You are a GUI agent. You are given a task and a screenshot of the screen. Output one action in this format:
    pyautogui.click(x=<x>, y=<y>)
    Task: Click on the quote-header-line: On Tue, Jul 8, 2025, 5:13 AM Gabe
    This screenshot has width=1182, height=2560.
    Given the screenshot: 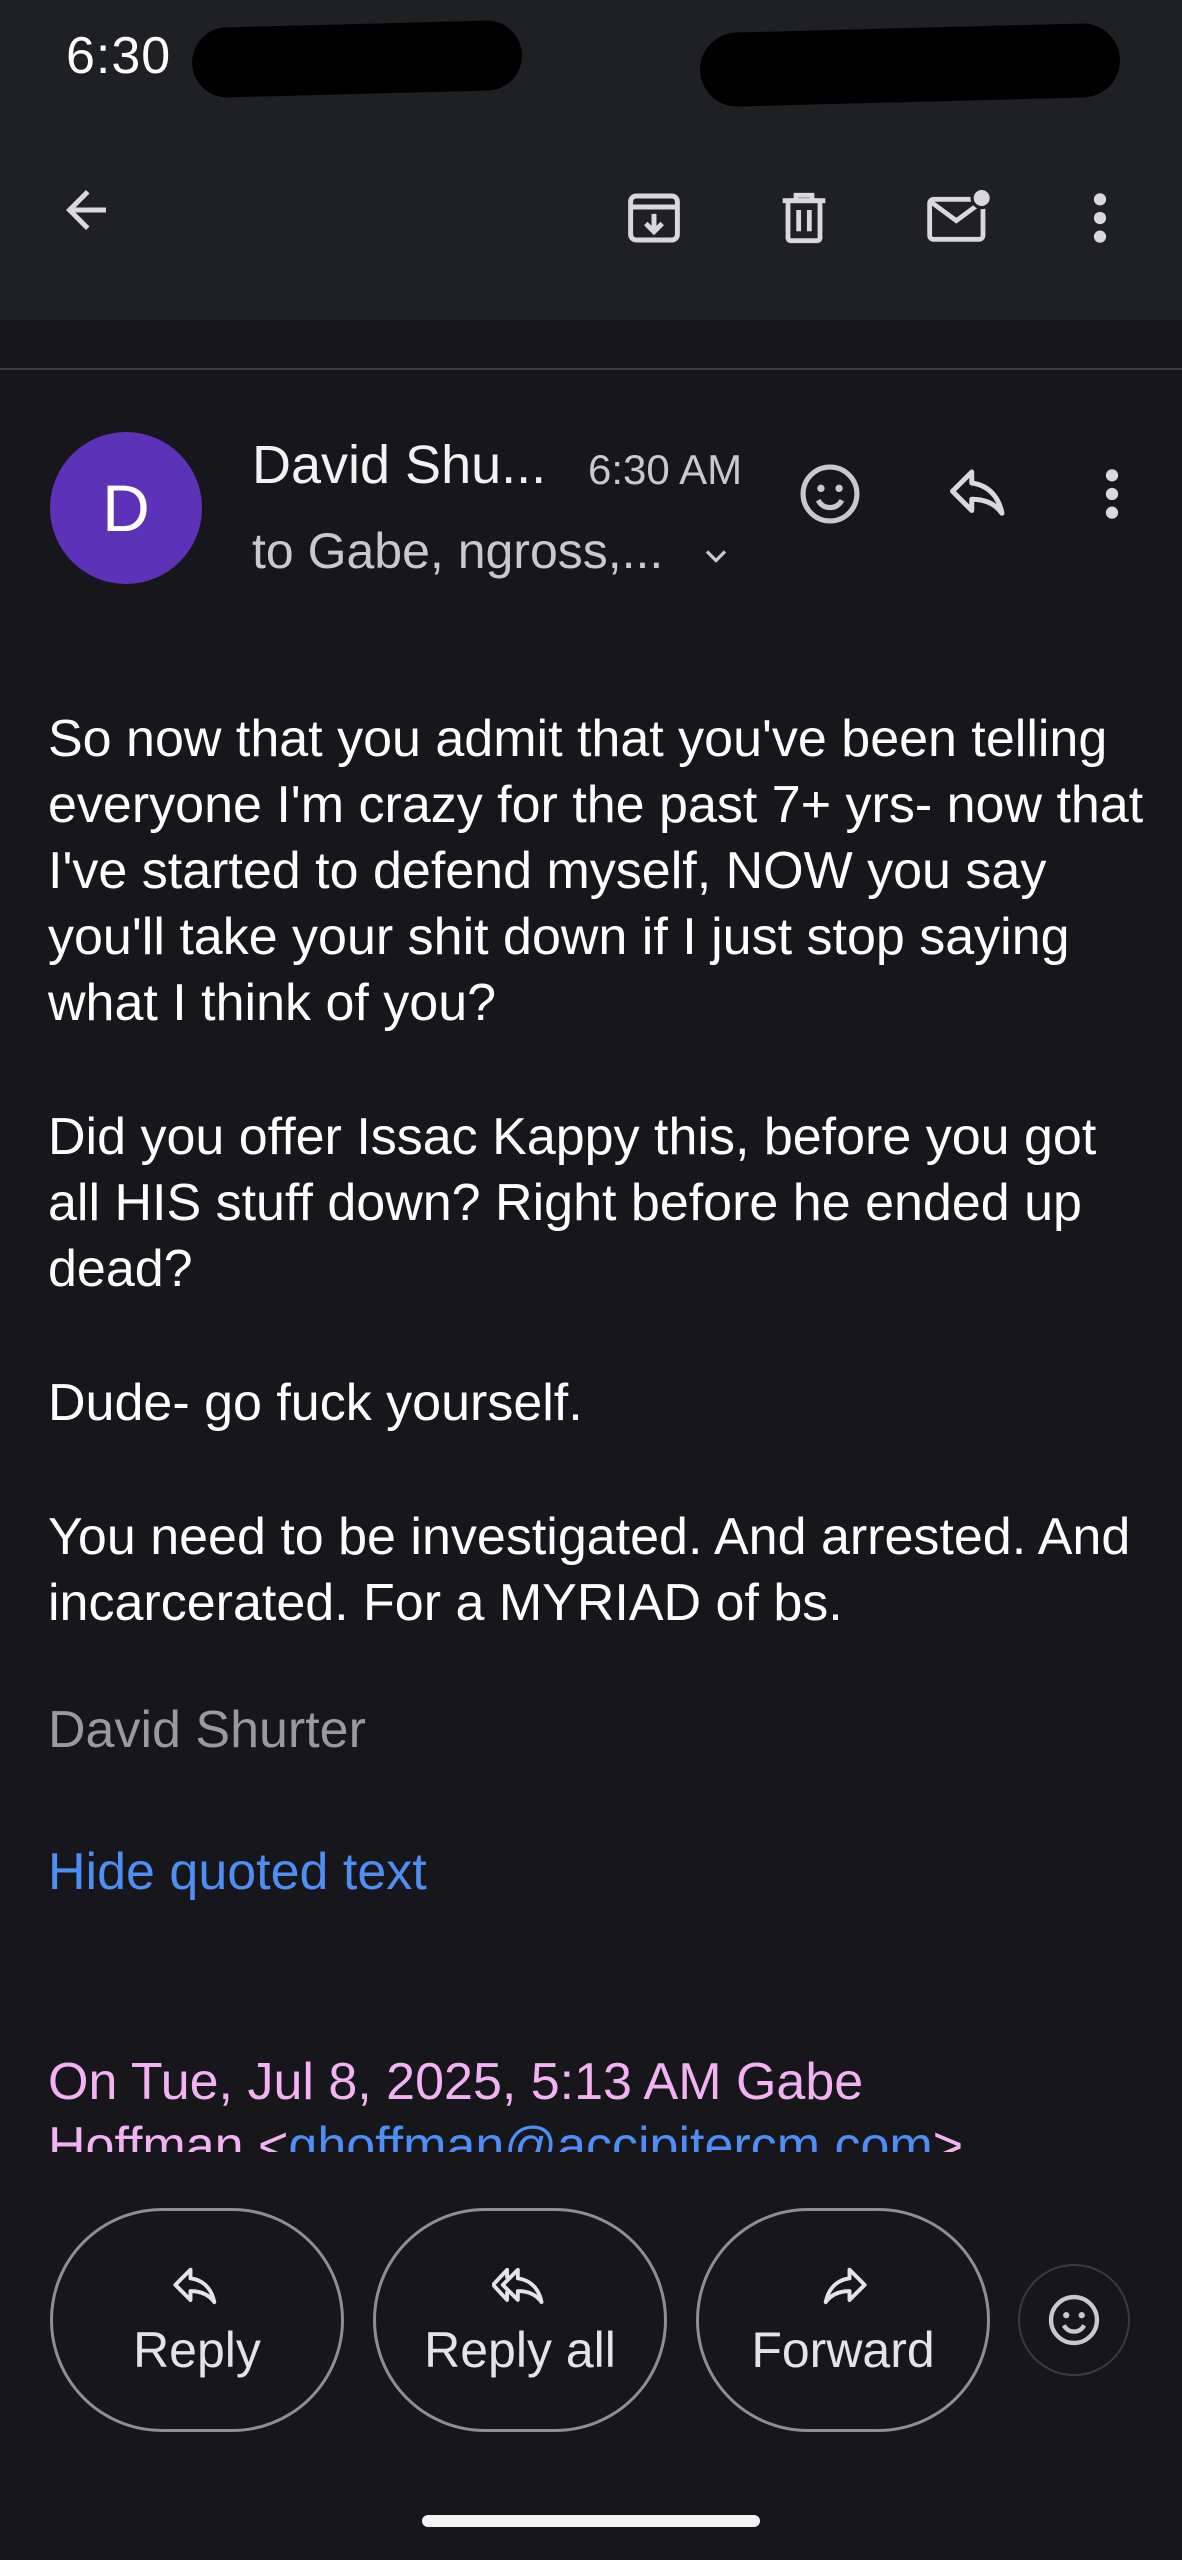 What is the action you would take?
    pyautogui.click(x=456, y=2082)
    